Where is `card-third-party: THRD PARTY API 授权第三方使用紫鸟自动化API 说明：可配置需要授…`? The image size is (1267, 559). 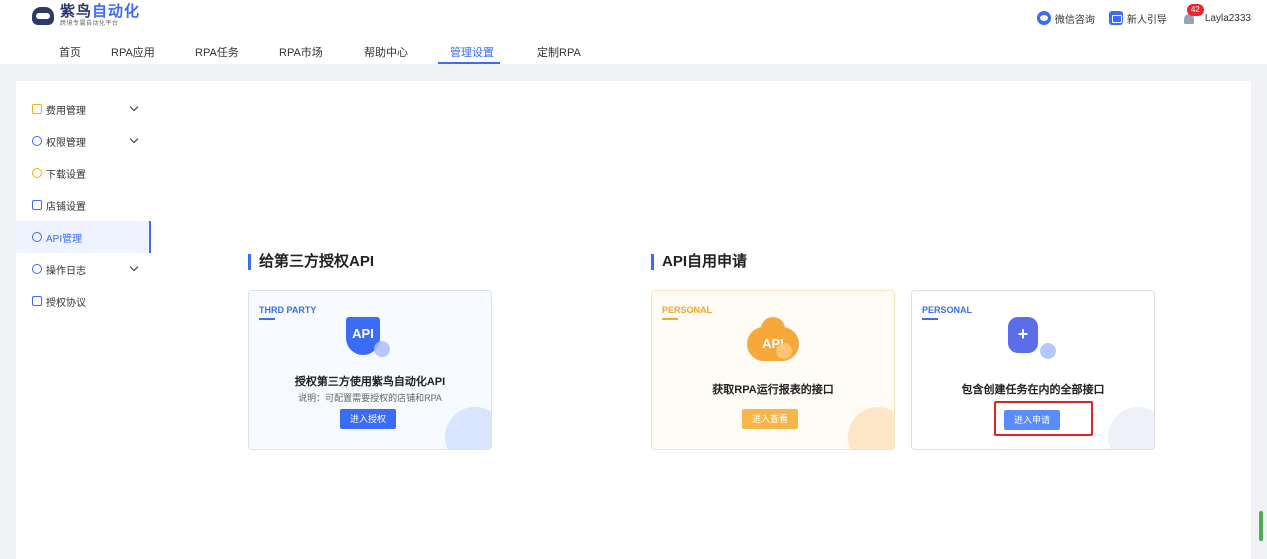
card-third-party: THRD PARTY API 授权第三方使用紫鸟自动化API 说明：可配置需要授… is located at coordinates (370, 370).